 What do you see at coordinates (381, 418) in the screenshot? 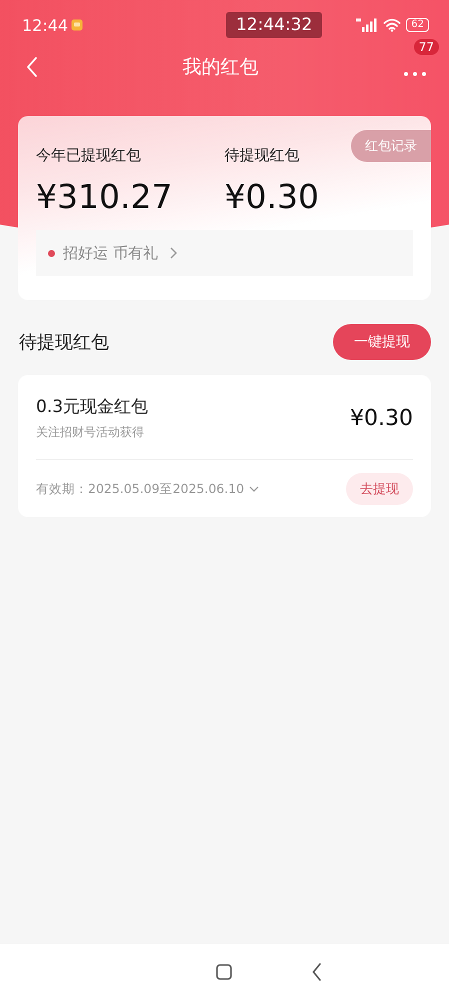
I see `coupon-amount: ¥0.30` at bounding box center [381, 418].